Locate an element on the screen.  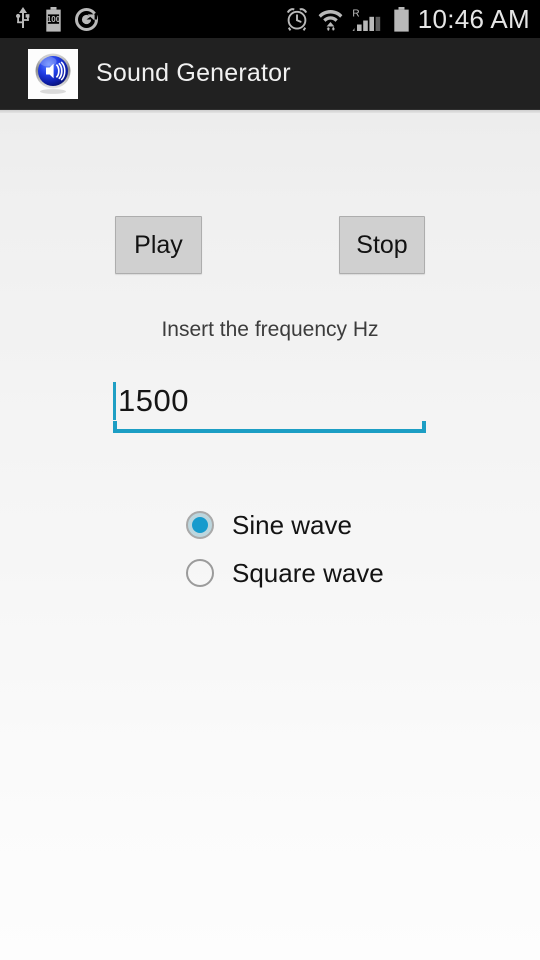
roaming-letter: R is located at coordinates (355, 13).